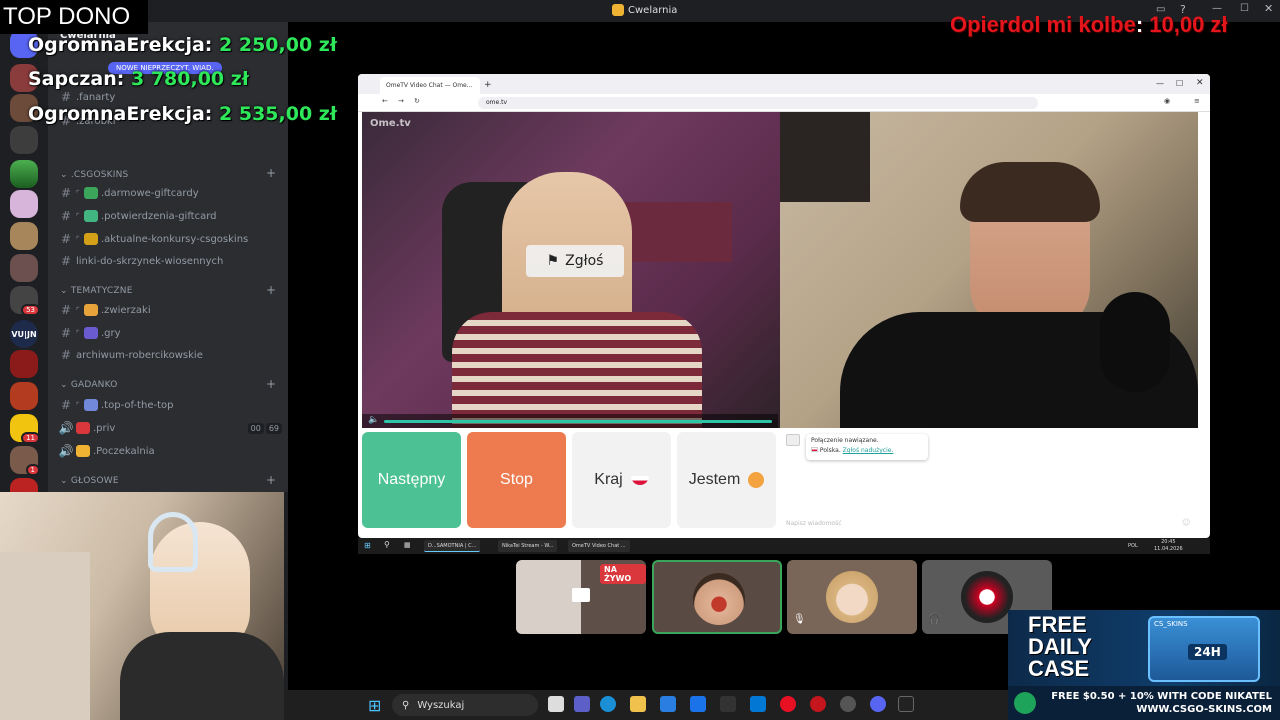  What do you see at coordinates (169, 451) in the screenshot?
I see `voice-channel-item: 🔊 .Poczekalnia` at bounding box center [169, 451].